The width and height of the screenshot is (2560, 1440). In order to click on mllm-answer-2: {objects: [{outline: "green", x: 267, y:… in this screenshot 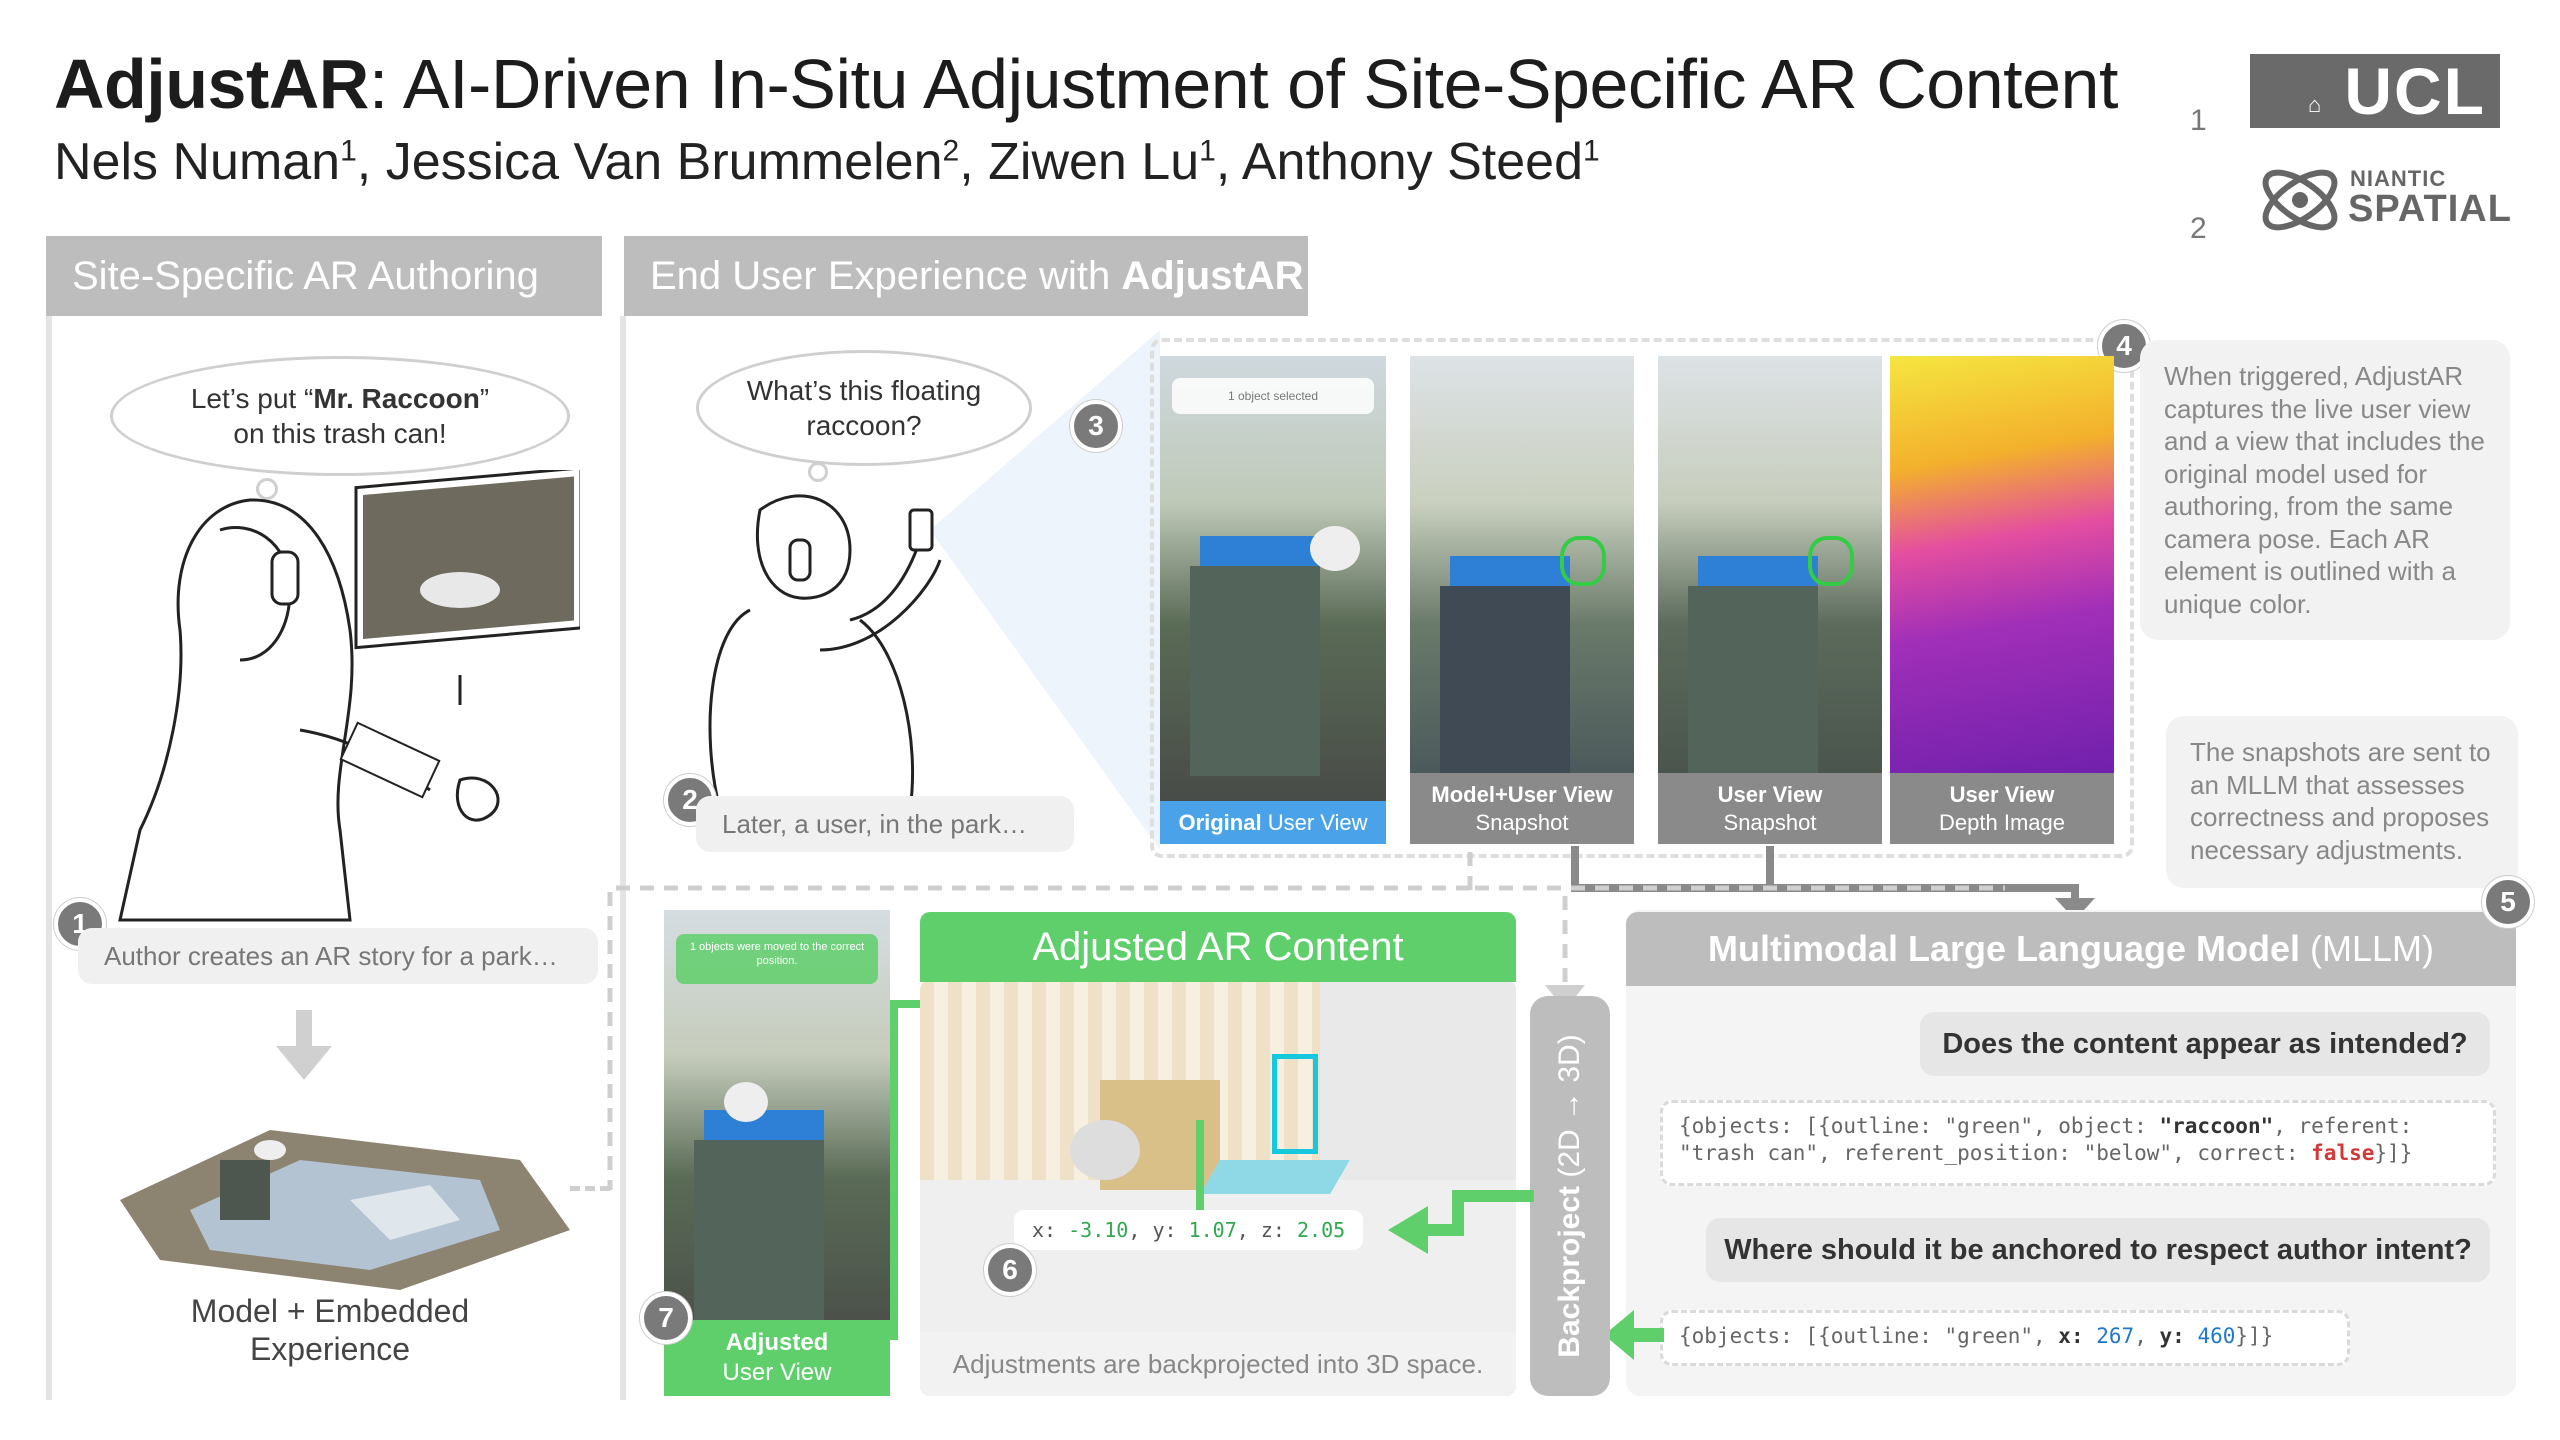, I will do `click(2005, 1338)`.